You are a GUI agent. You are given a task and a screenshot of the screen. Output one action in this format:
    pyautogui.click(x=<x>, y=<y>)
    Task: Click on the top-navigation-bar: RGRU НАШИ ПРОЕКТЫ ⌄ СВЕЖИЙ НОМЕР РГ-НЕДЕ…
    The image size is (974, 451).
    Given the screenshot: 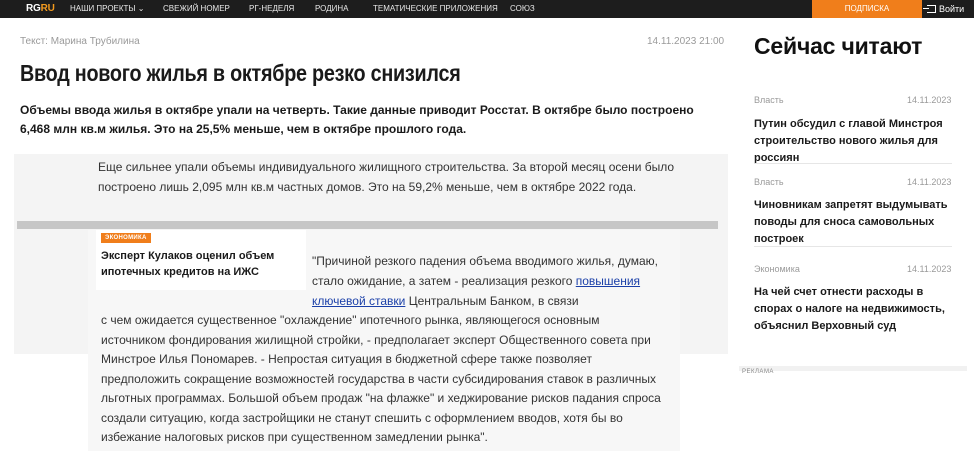 What is the action you would take?
    pyautogui.click(x=487, y=9)
    